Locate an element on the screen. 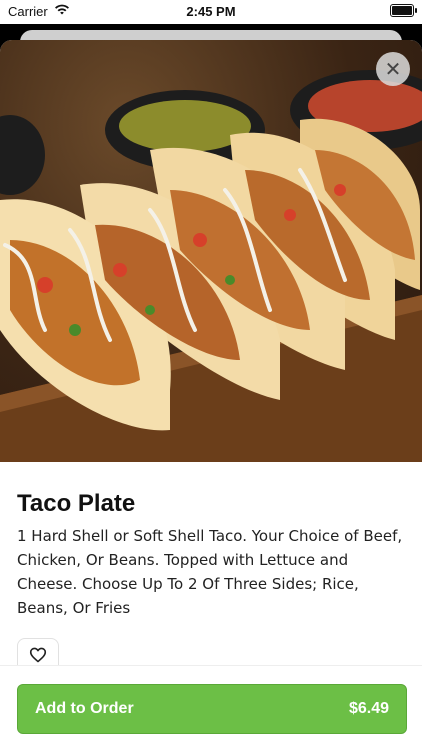  item-price: $6.49 is located at coordinates (368, 708).